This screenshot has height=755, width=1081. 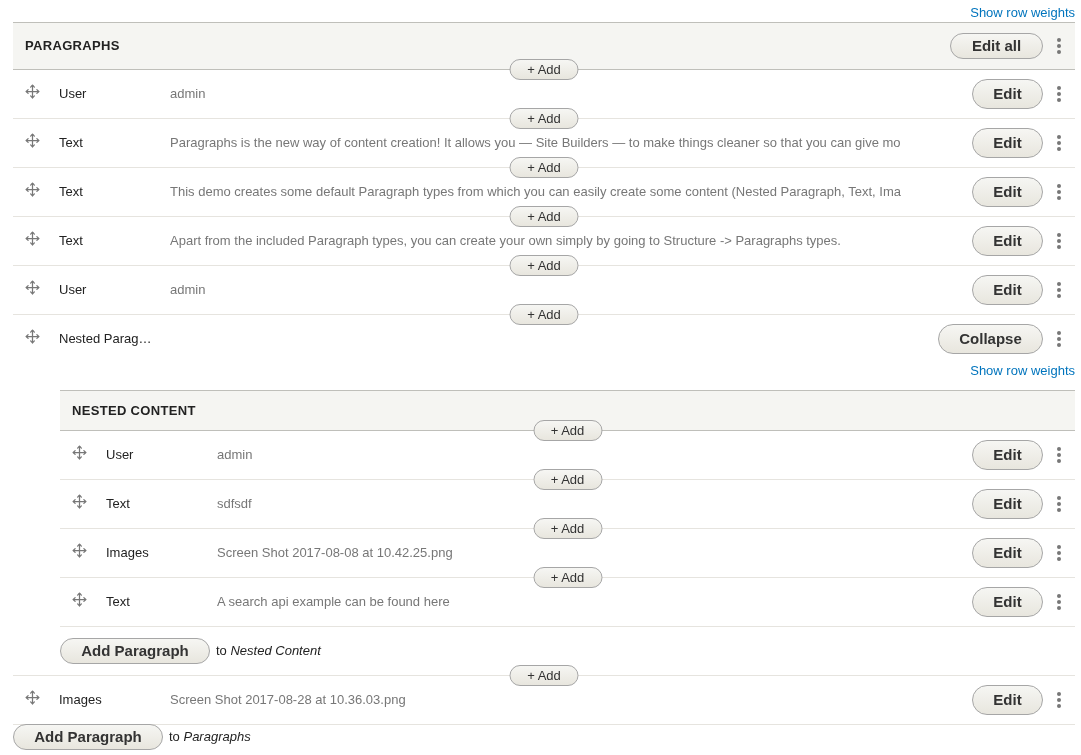 What do you see at coordinates (288, 700) in the screenshot?
I see `paragraph-summary: Screen Shot 2017-08-28 at 10.36.03.png` at bounding box center [288, 700].